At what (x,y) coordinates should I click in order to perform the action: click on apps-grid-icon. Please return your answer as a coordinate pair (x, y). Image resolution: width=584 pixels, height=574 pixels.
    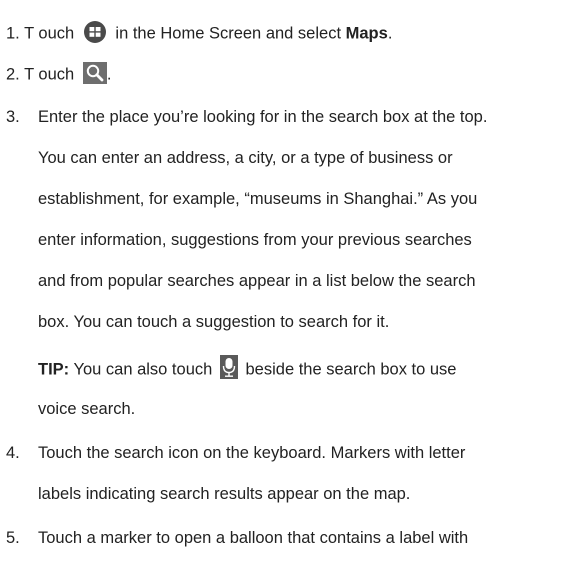
    Looking at the image, I should click on (95, 32).